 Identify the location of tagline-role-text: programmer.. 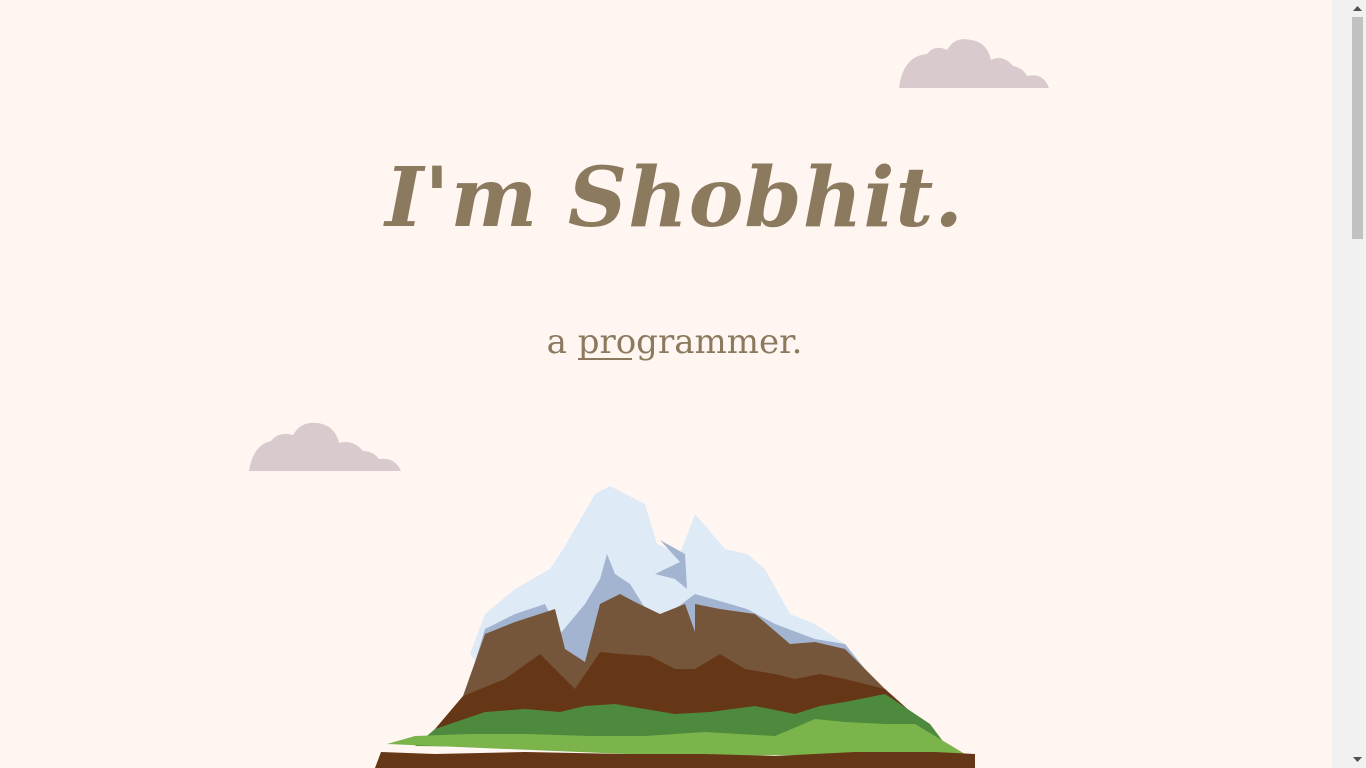
(690, 342).